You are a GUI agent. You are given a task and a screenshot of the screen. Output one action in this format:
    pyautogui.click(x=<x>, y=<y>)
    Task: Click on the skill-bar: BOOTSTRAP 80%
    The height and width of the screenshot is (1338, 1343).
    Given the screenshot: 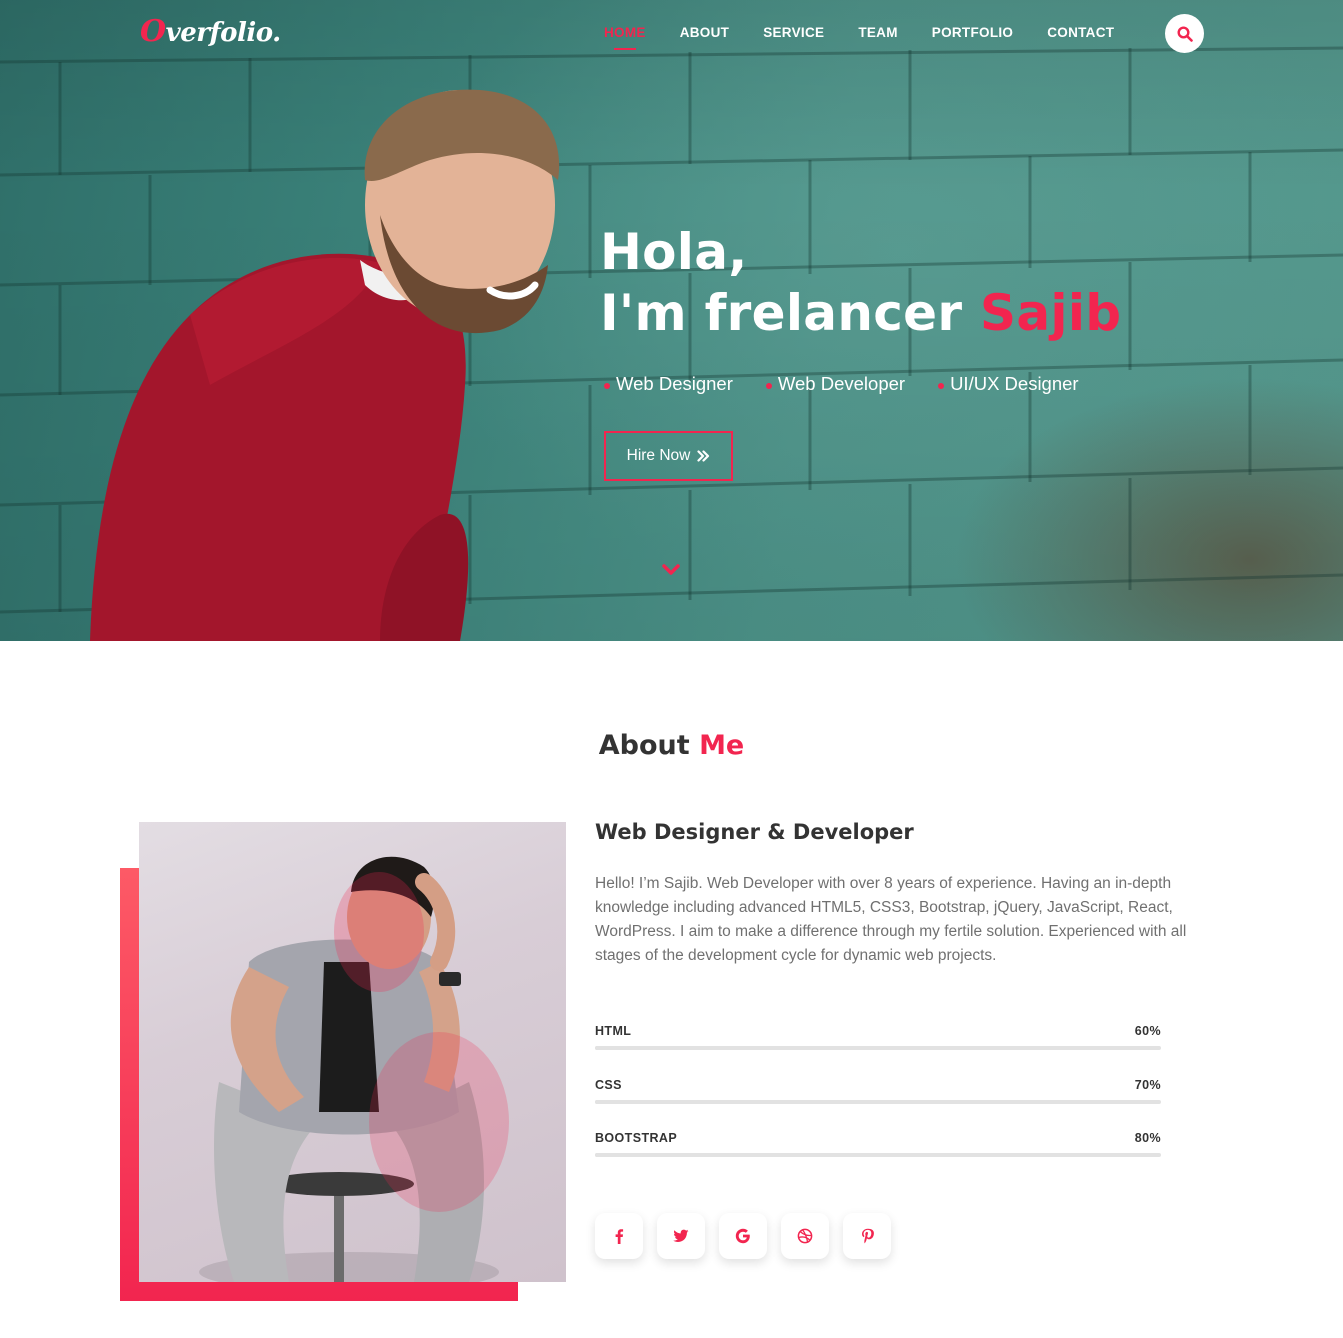 What is the action you would take?
    pyautogui.click(x=878, y=1144)
    